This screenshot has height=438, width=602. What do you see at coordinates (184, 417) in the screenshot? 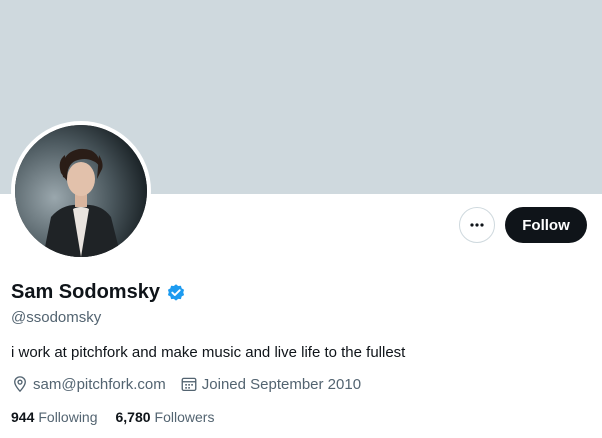
I see `followers-label: Followers` at bounding box center [184, 417].